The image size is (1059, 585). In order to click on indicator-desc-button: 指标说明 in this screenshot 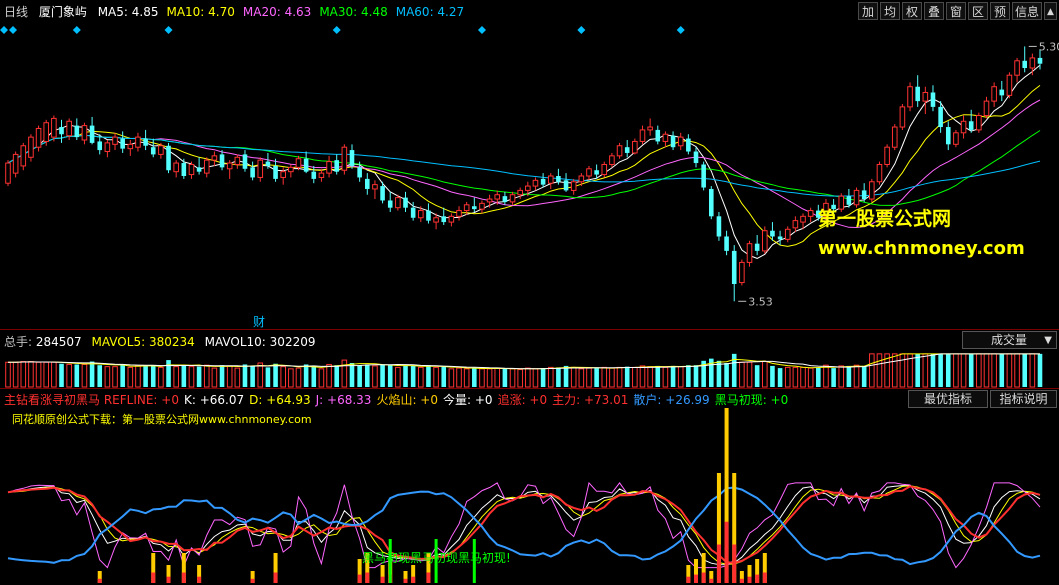, I will do `click(1023, 399)`.